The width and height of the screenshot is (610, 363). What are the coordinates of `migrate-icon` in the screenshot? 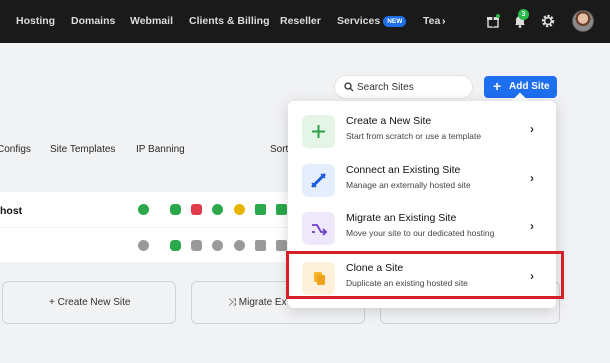 It's located at (318, 228).